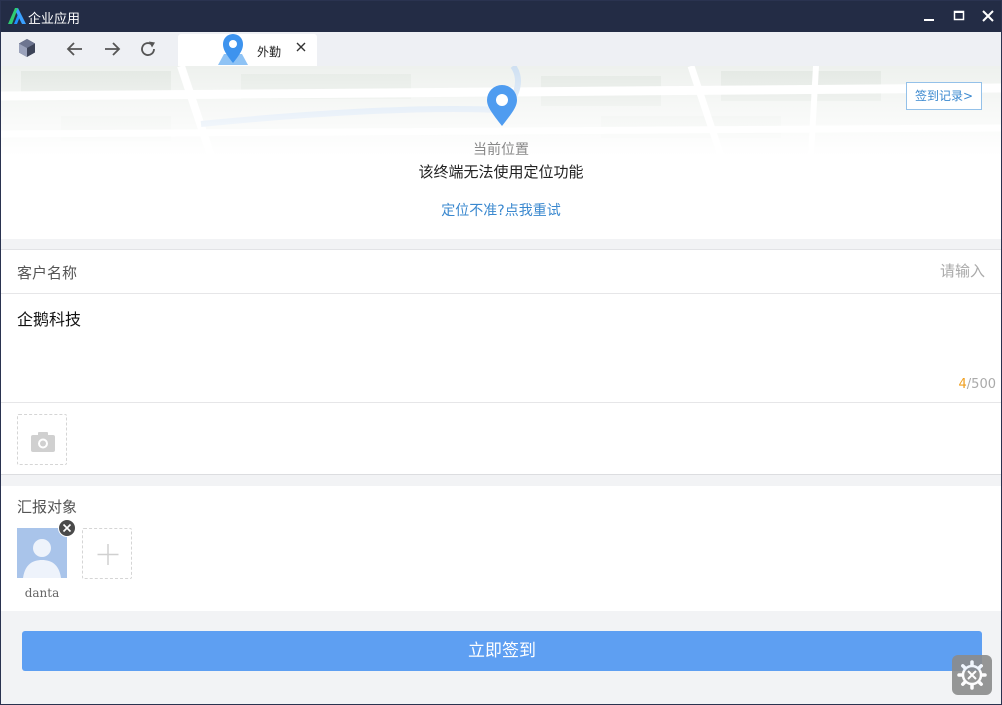 The width and height of the screenshot is (1002, 705). I want to click on maximize-button, so click(959, 16).